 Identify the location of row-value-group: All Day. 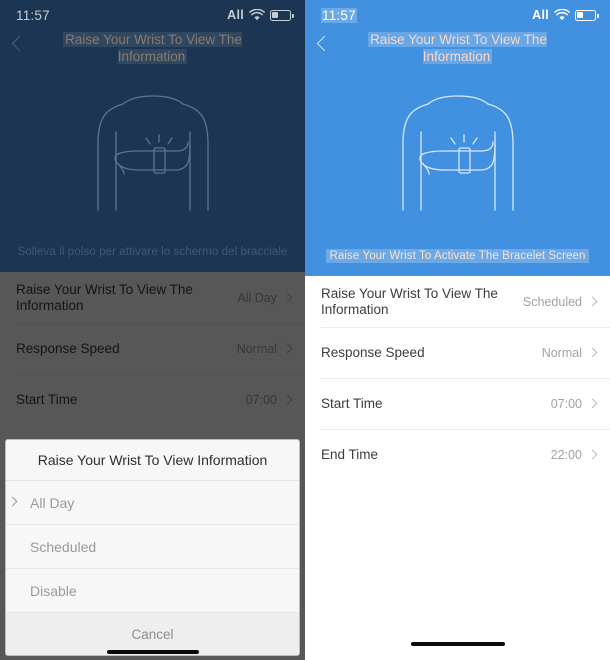
(265, 297).